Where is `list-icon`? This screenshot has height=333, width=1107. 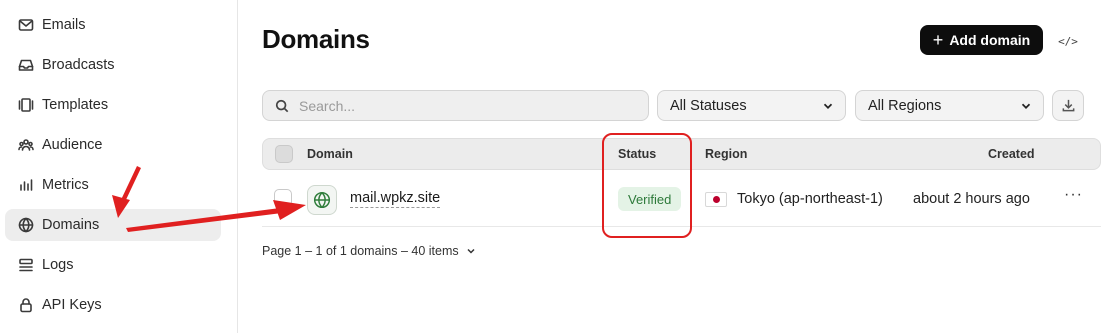
list-icon is located at coordinates (26, 265).